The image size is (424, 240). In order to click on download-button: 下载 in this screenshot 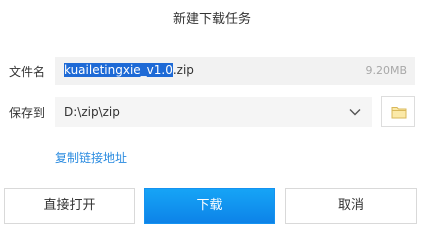, I will do `click(209, 206)`.